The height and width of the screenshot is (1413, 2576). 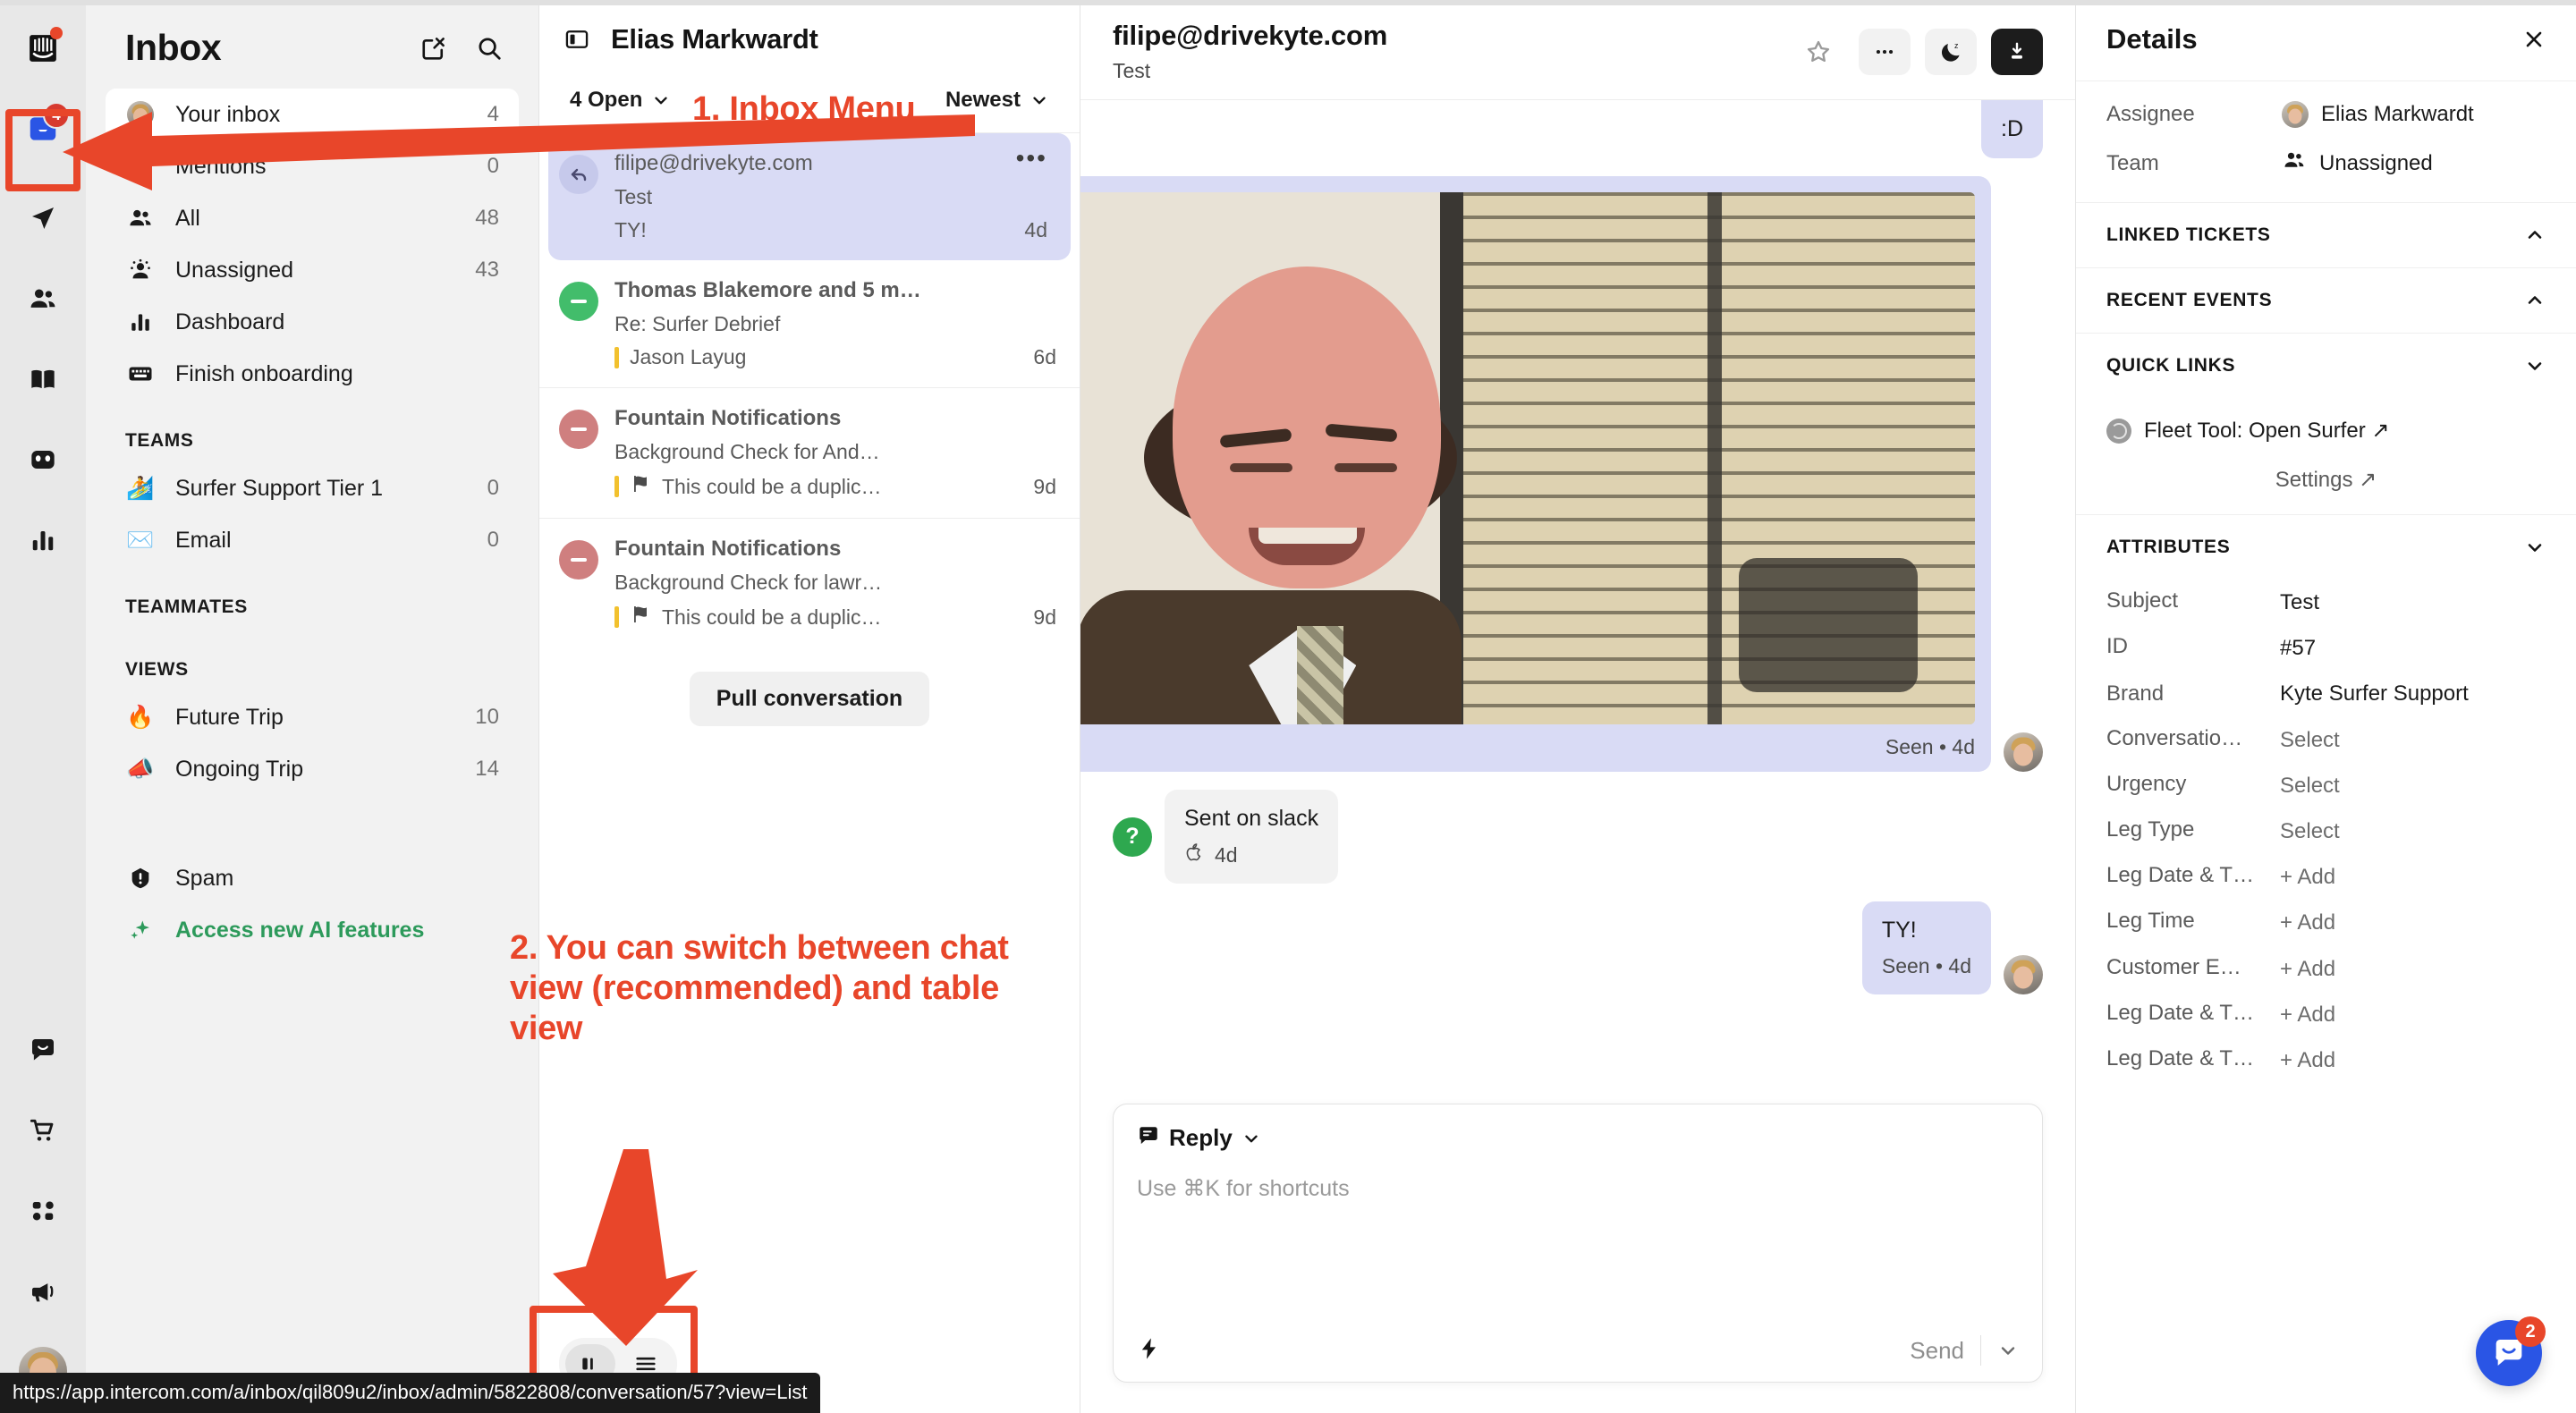 I want to click on status-filter-dropdown: 4 Open, so click(x=620, y=100).